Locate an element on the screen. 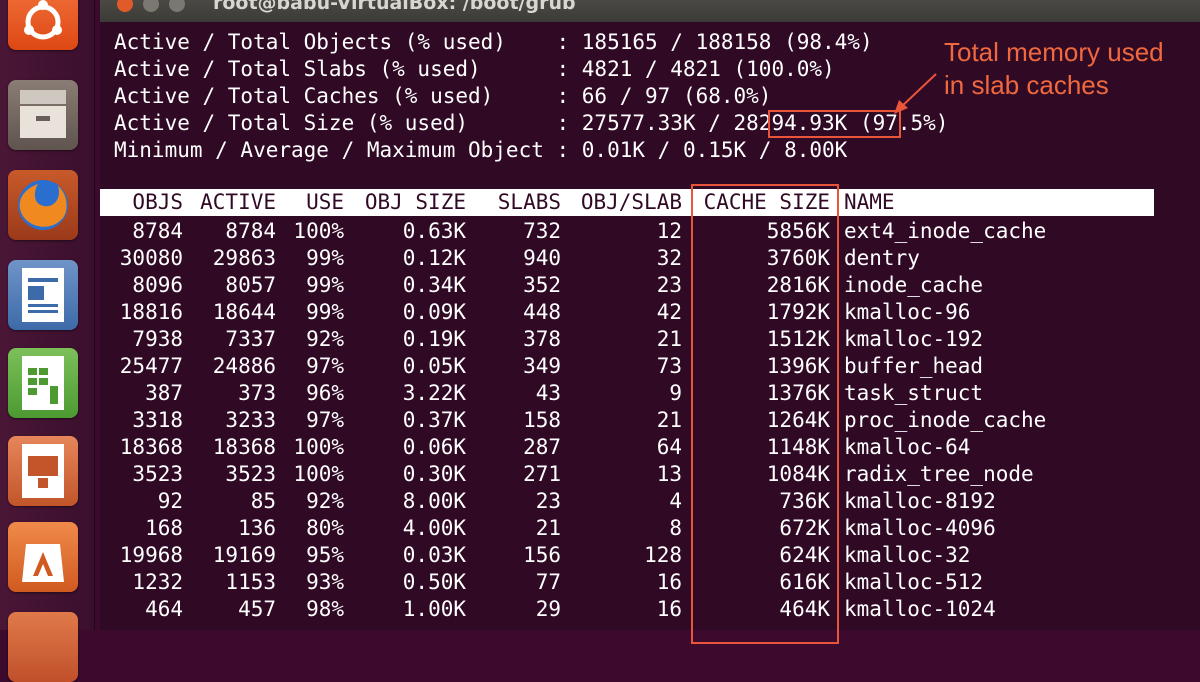 The width and height of the screenshot is (1200, 682). cell-obj-size: 4.00K is located at coordinates (434, 528).